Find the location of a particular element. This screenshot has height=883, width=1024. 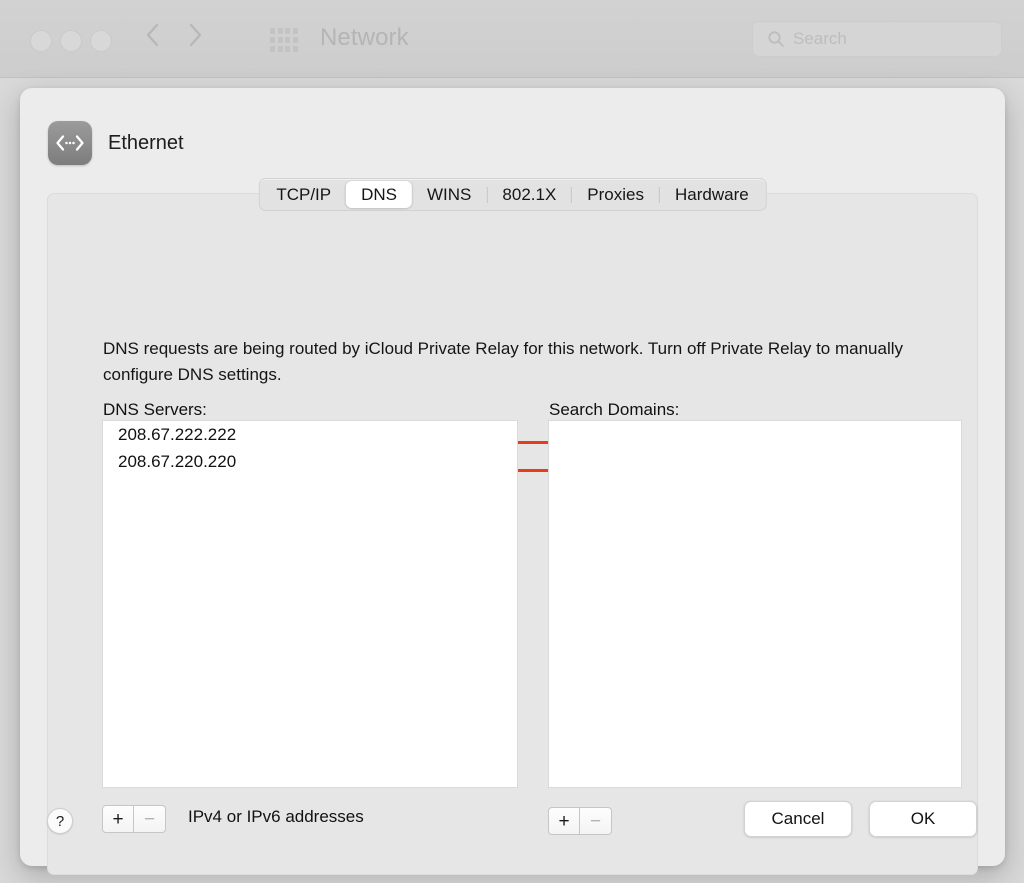

remove-search-domain-button: − is located at coordinates (596, 821).